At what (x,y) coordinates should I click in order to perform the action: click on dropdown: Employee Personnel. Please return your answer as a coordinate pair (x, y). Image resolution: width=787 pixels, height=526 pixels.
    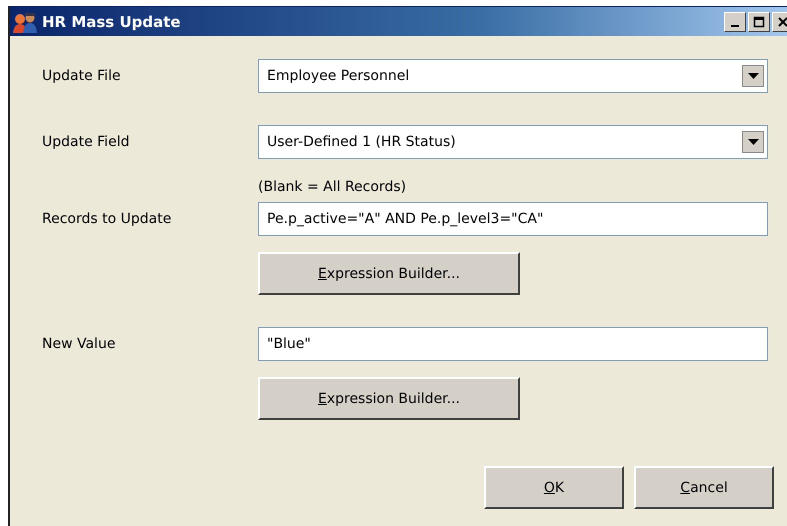
    Looking at the image, I should click on (513, 76).